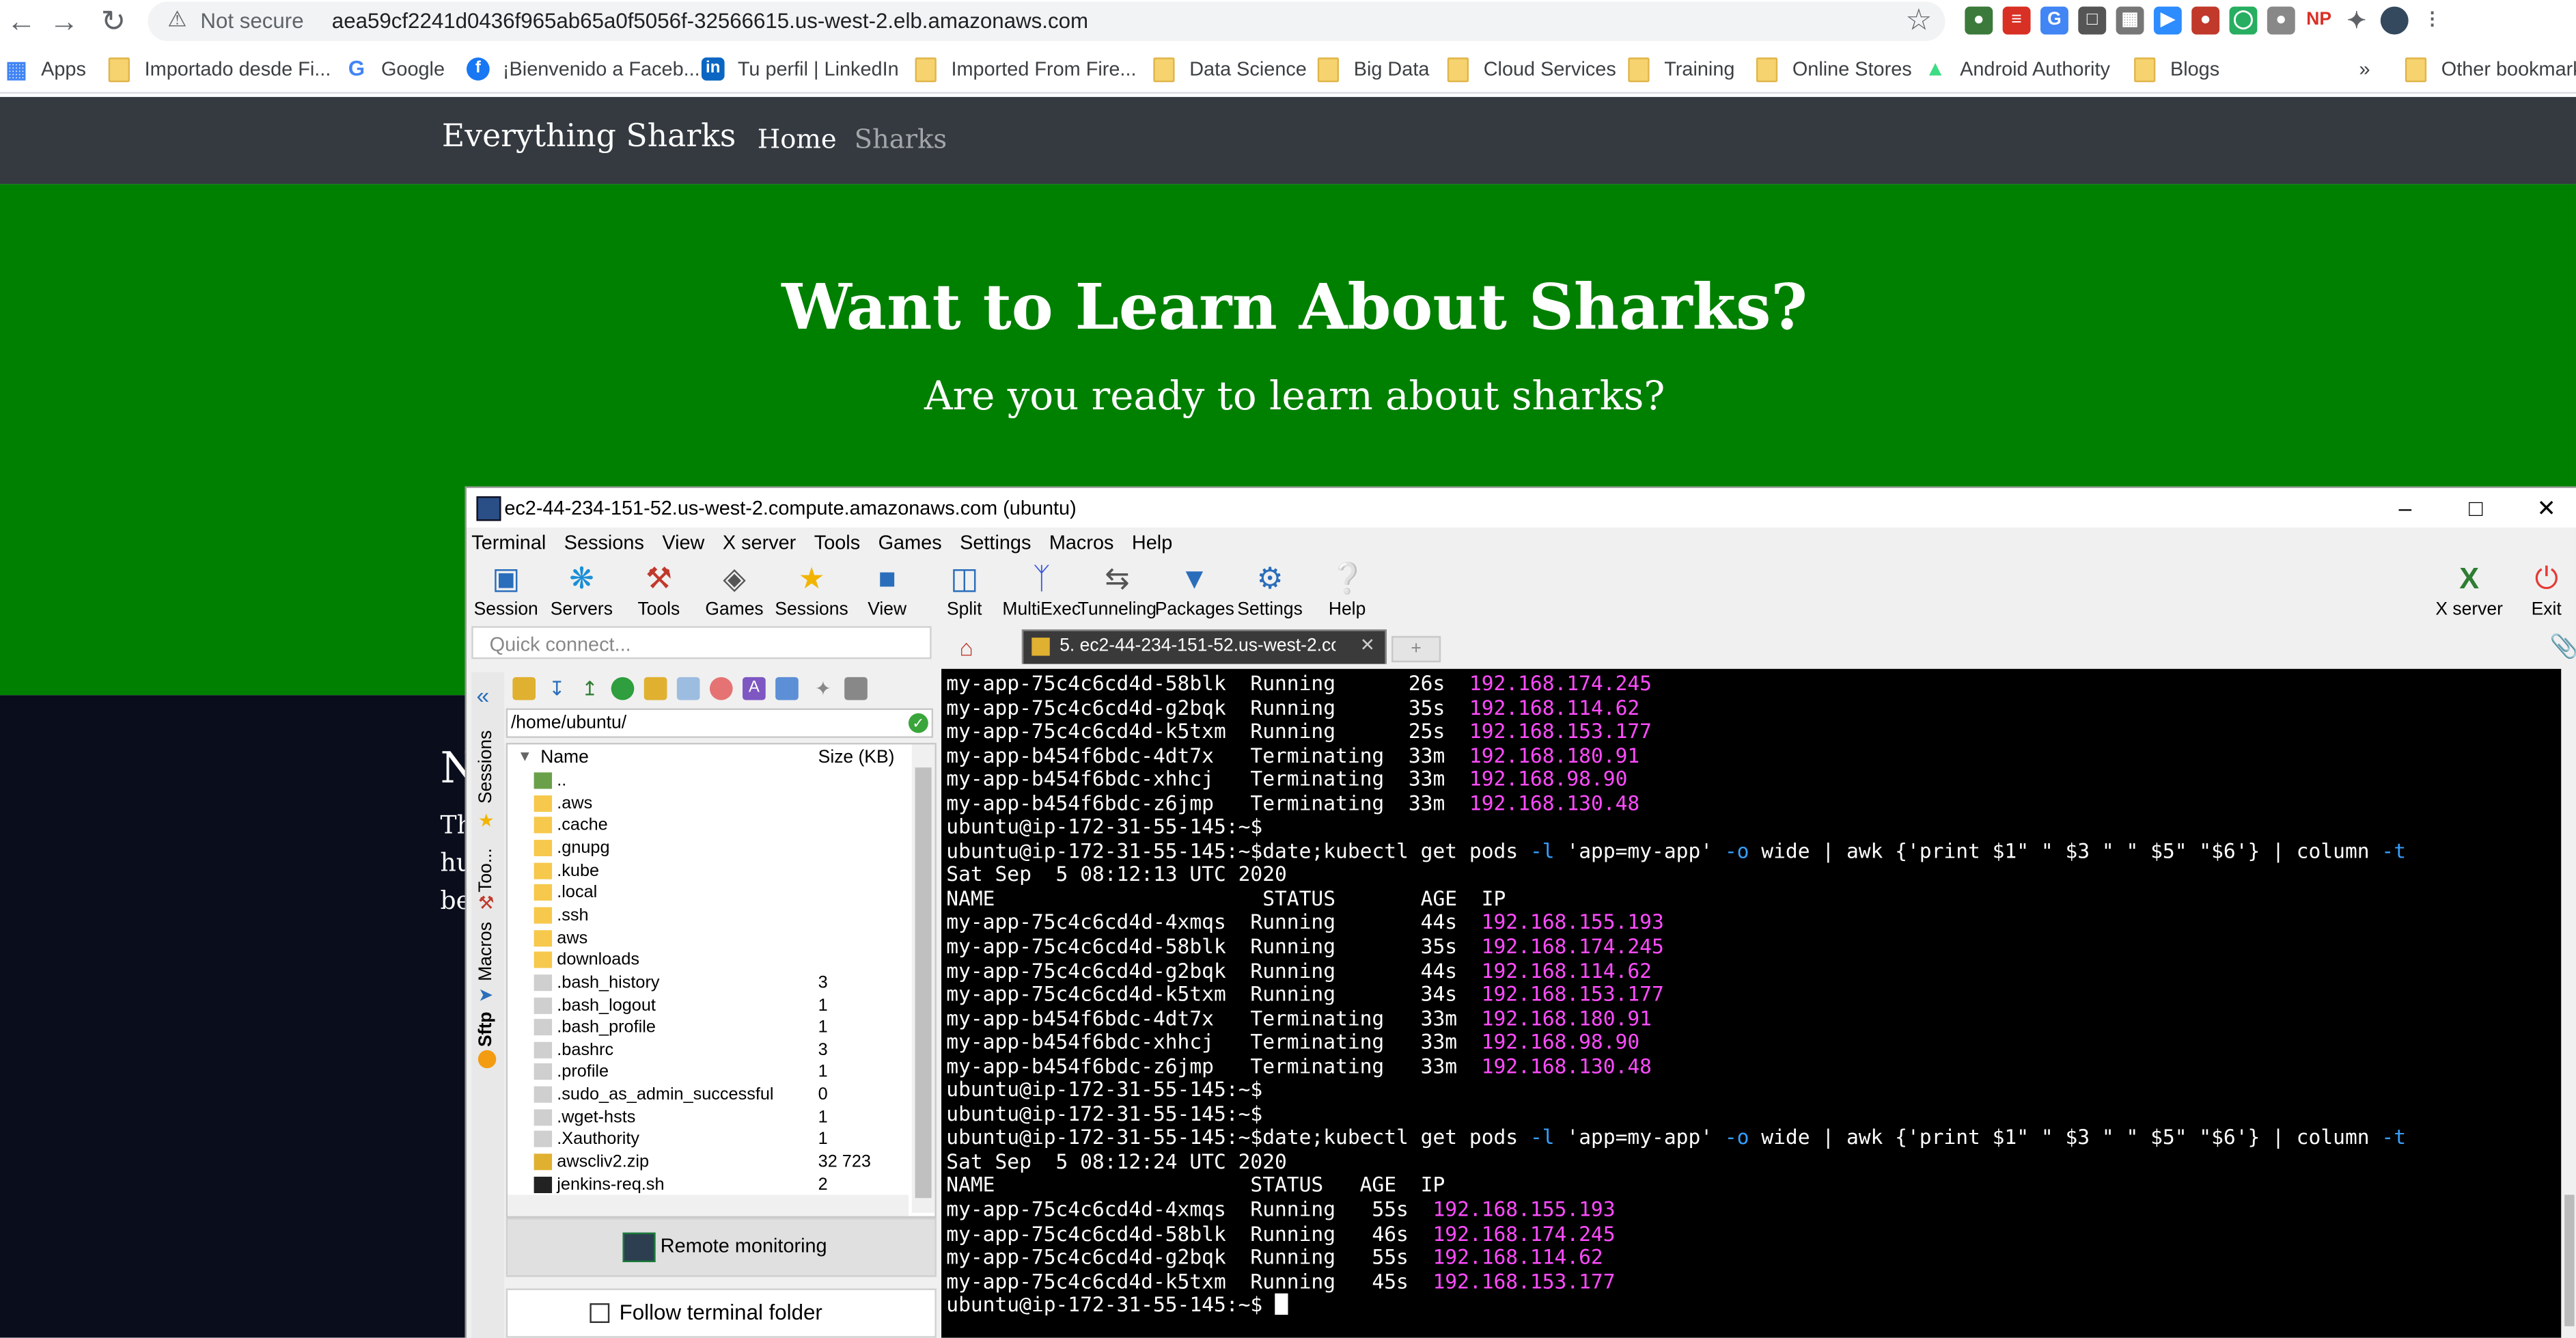 The height and width of the screenshot is (1338, 2576). I want to click on download-icon: ↧, so click(556, 689).